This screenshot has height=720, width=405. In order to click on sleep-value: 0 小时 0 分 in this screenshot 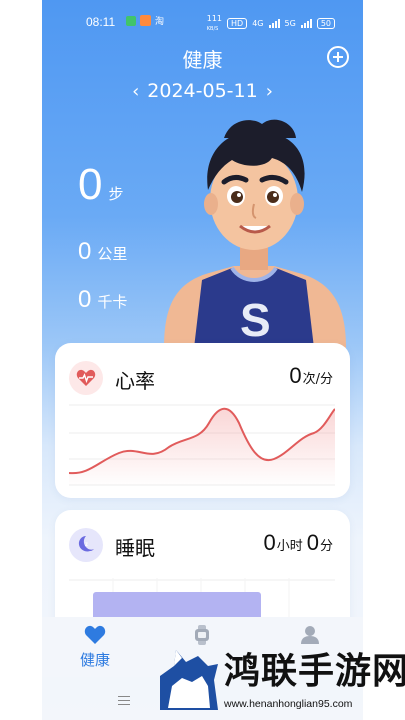, I will do `click(299, 543)`.